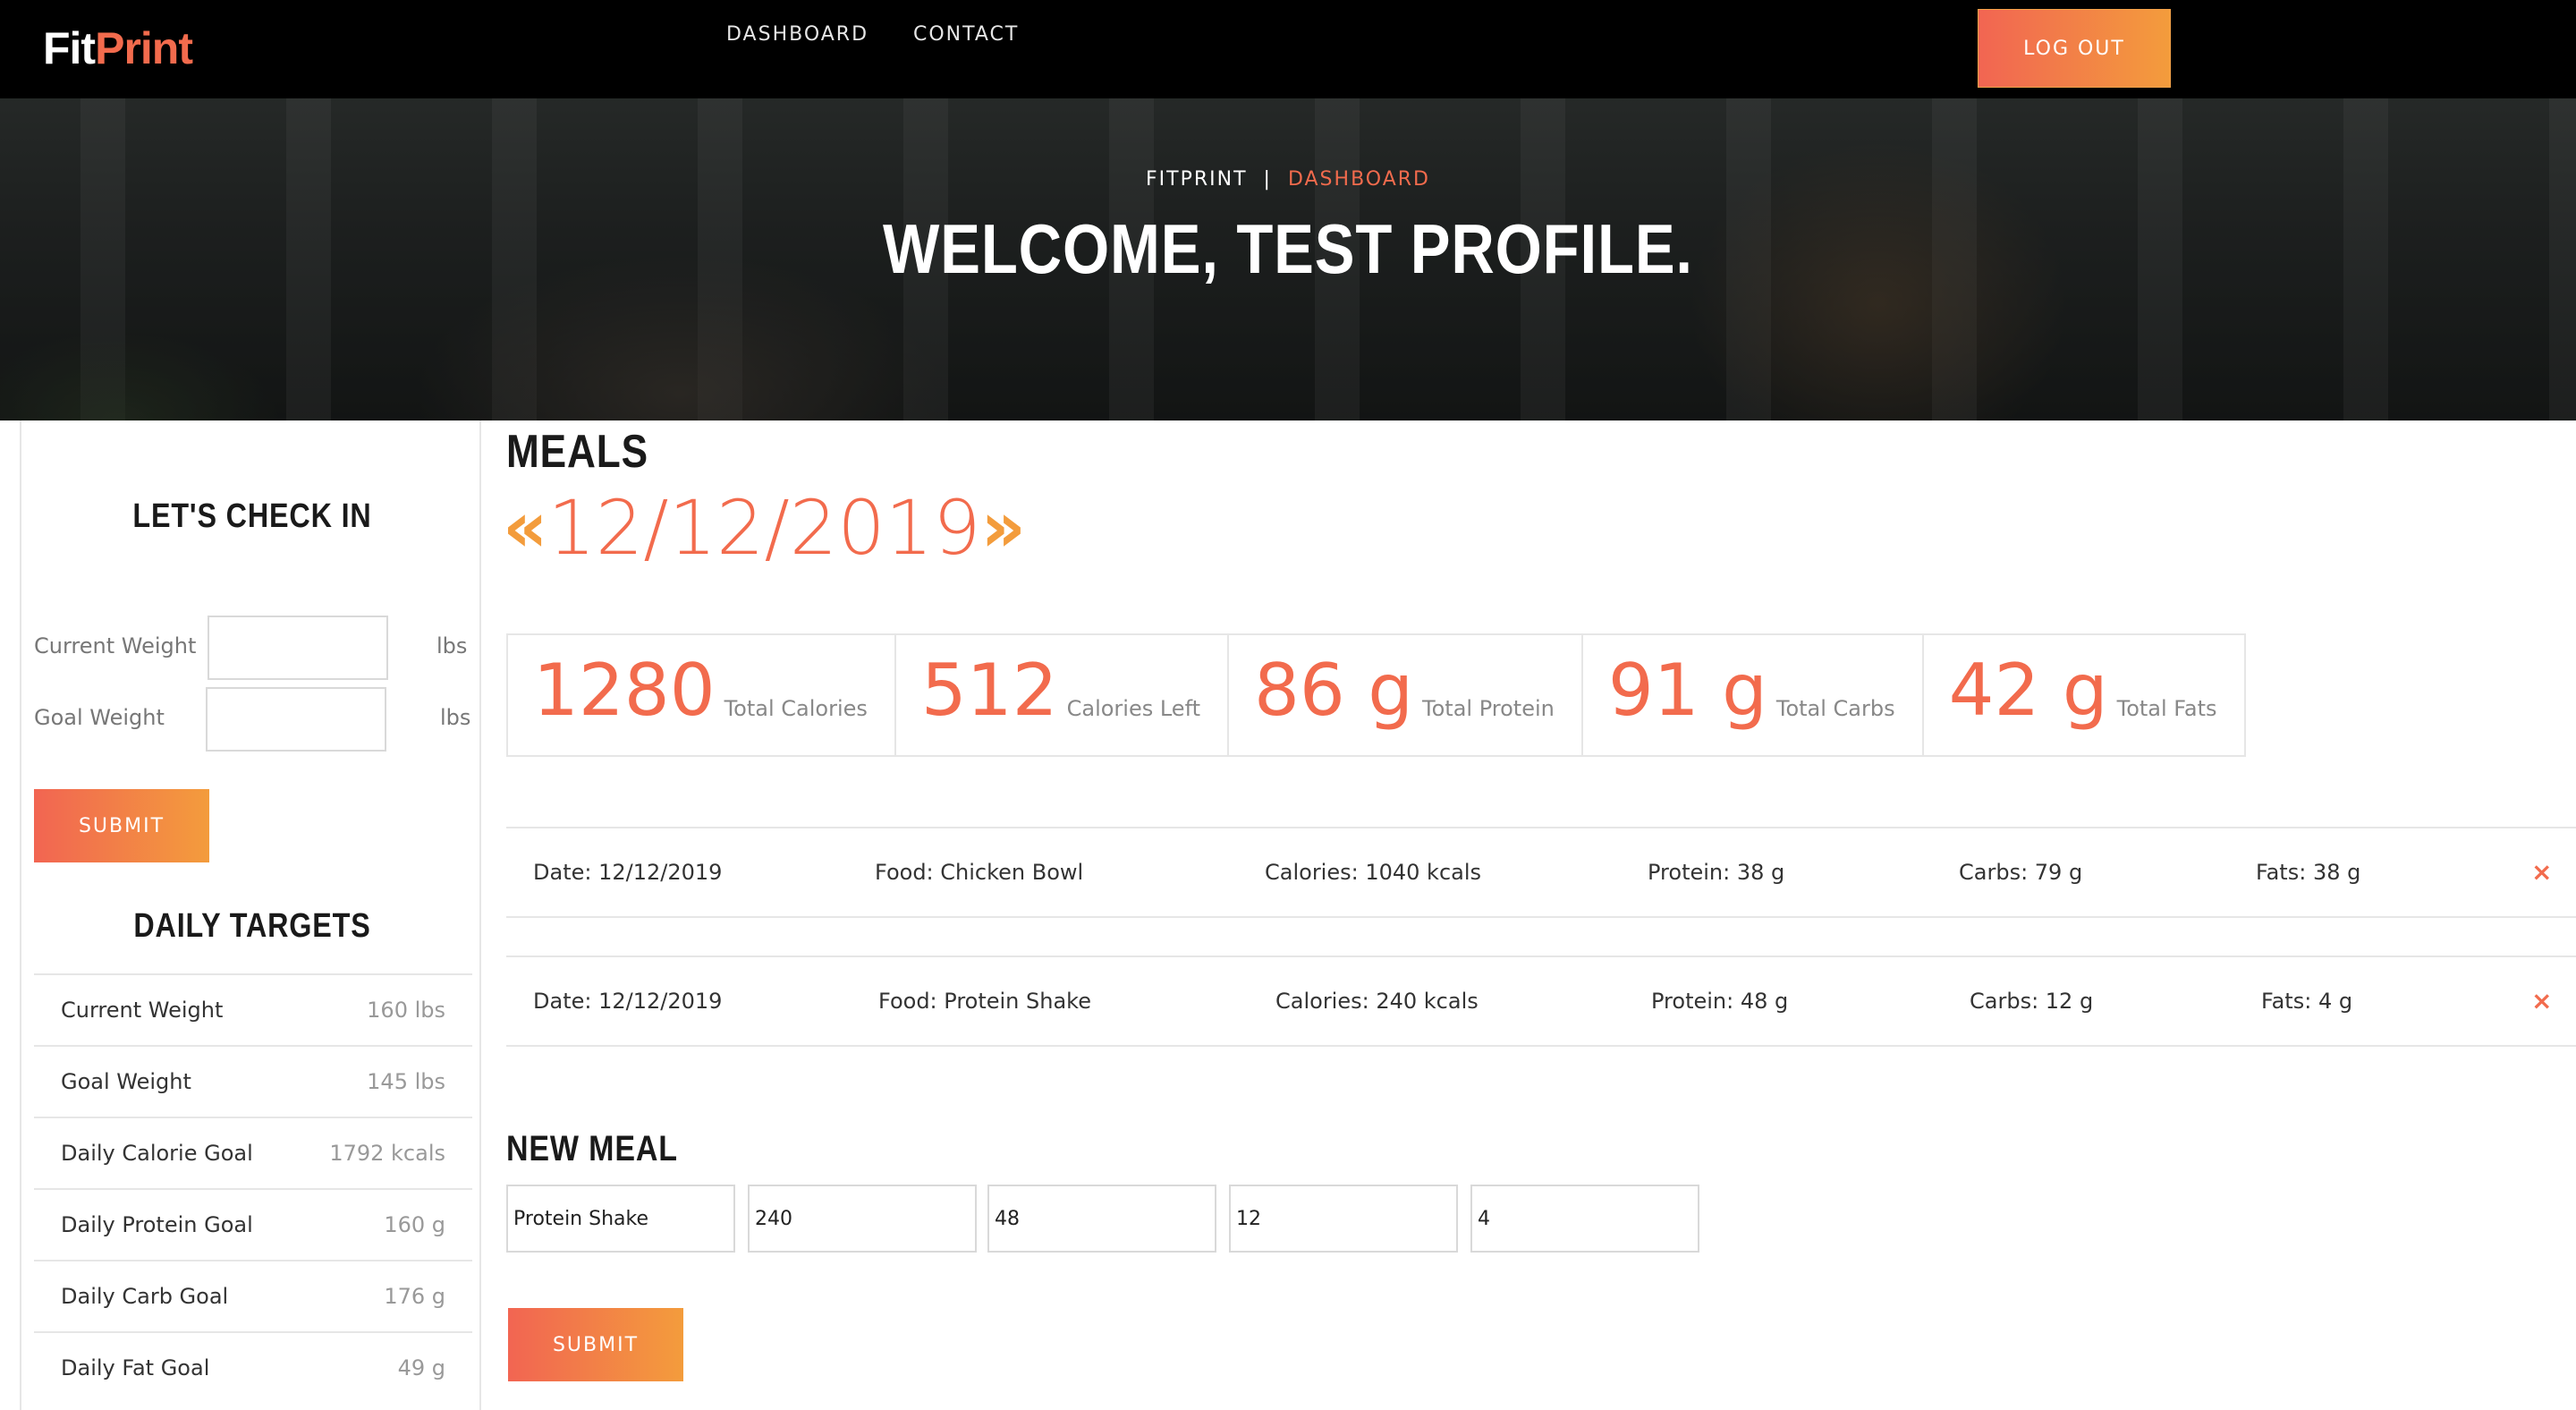 The height and width of the screenshot is (1410, 2576). I want to click on target-name: Daily Calorie Goal, so click(157, 1154).